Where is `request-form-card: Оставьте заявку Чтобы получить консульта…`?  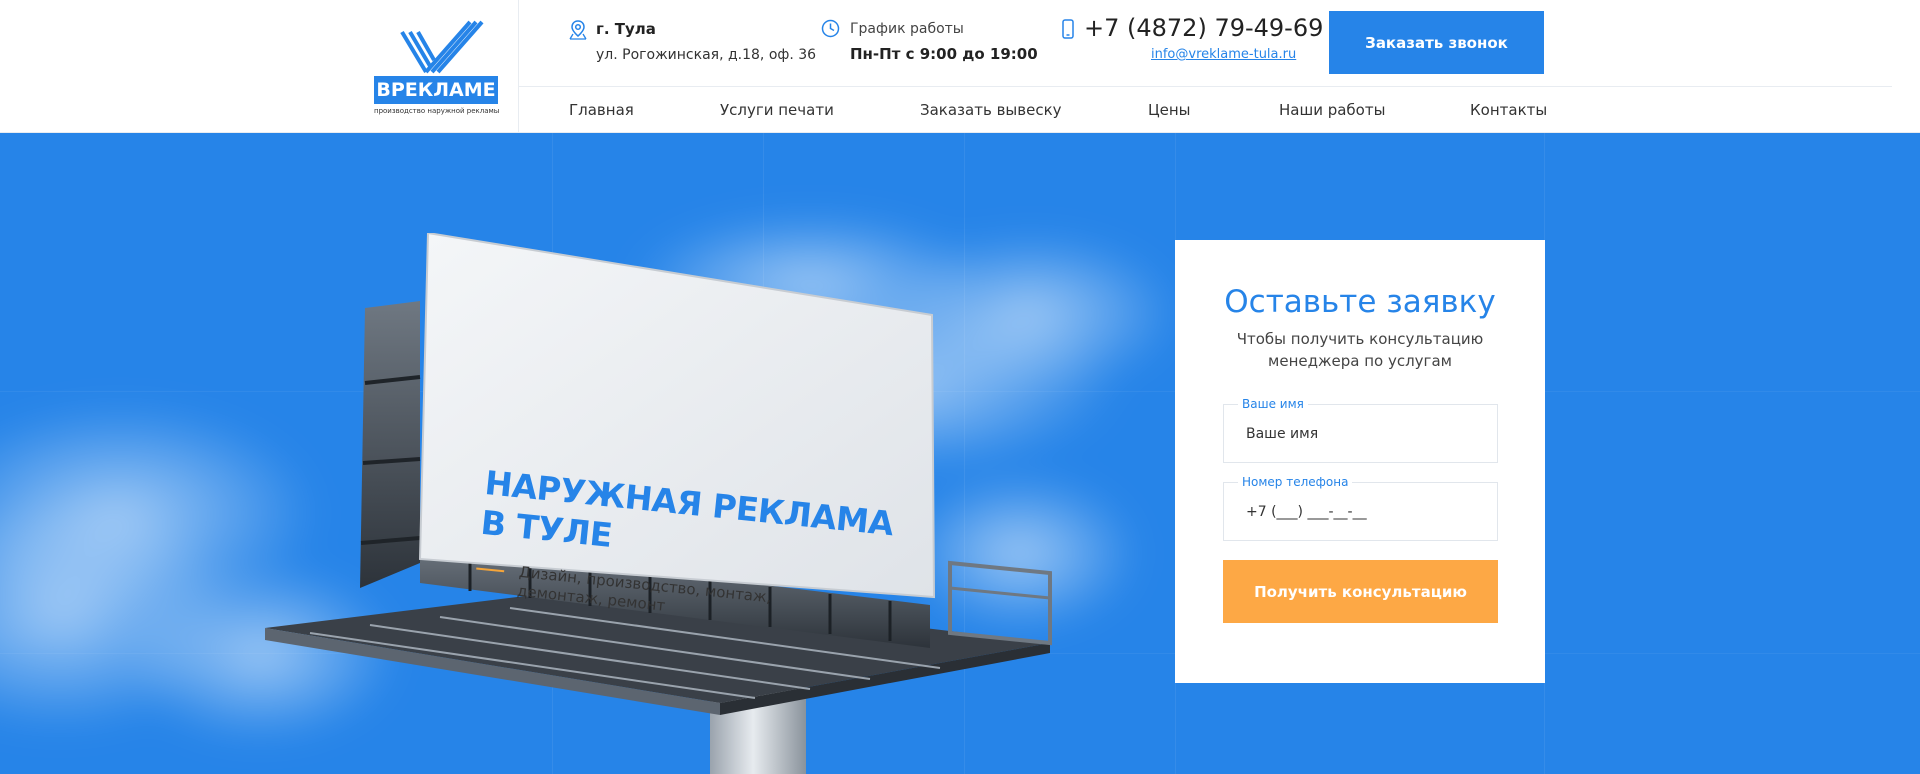 request-form-card: Оставьте заявку Чтобы получить консульта… is located at coordinates (1360, 461).